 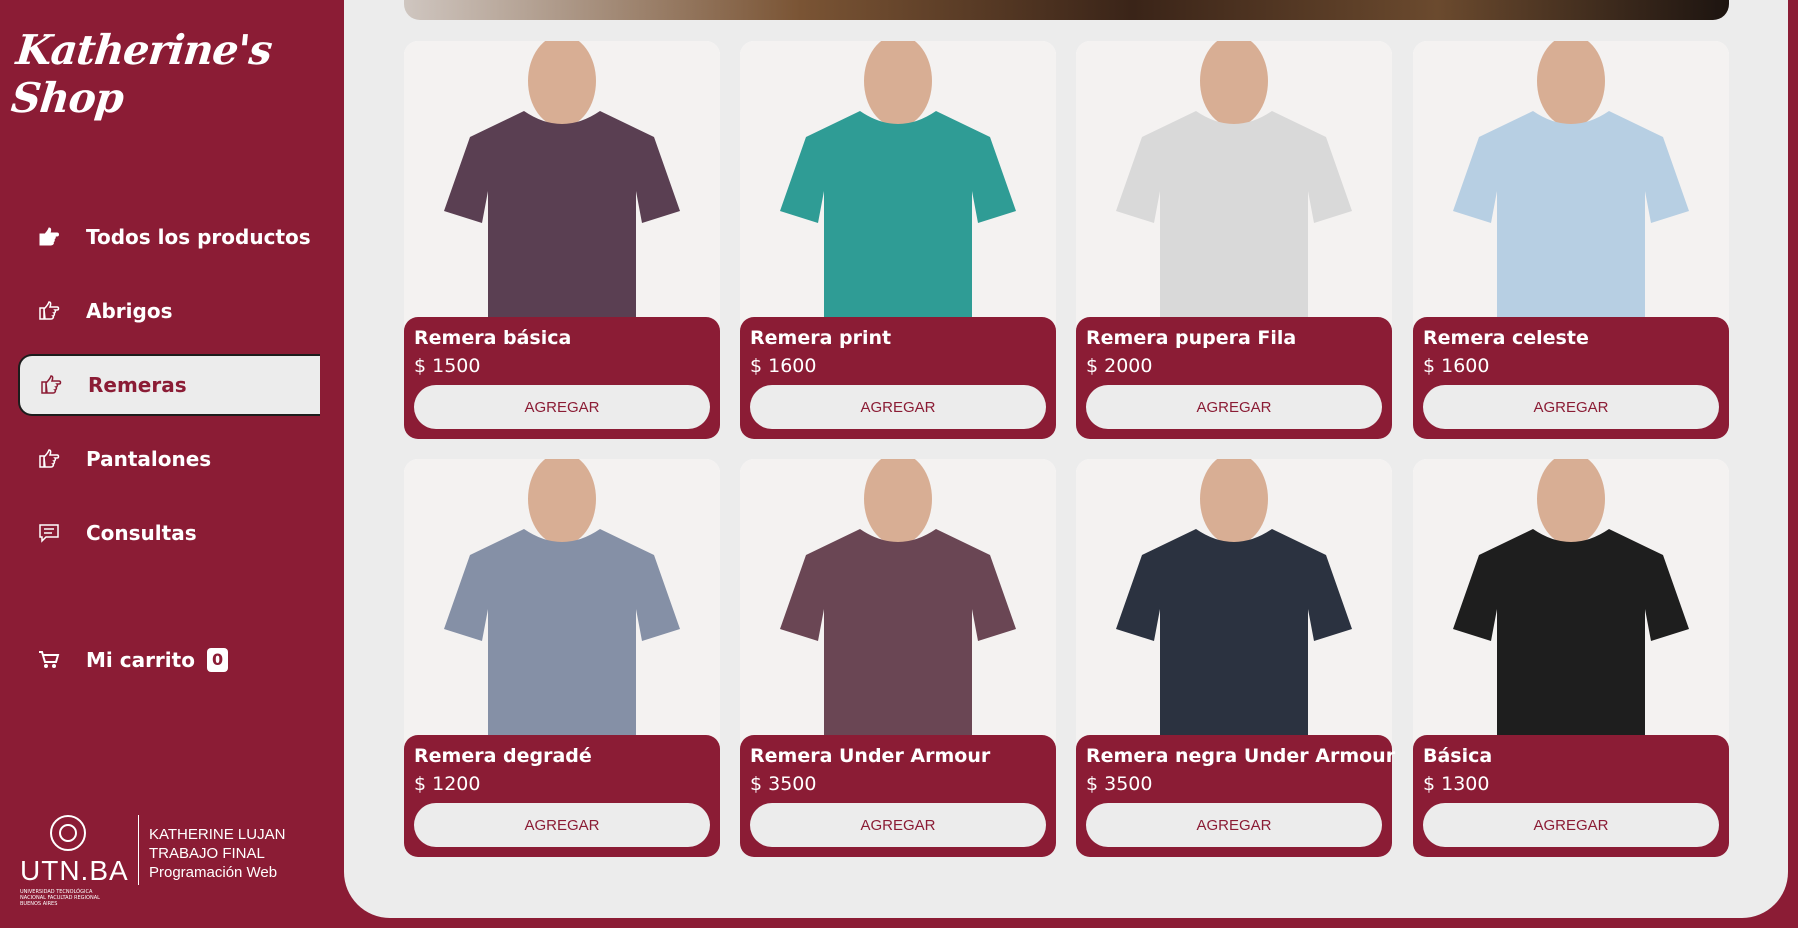 What do you see at coordinates (1119, 366) in the screenshot?
I see `product-price: $ 2000` at bounding box center [1119, 366].